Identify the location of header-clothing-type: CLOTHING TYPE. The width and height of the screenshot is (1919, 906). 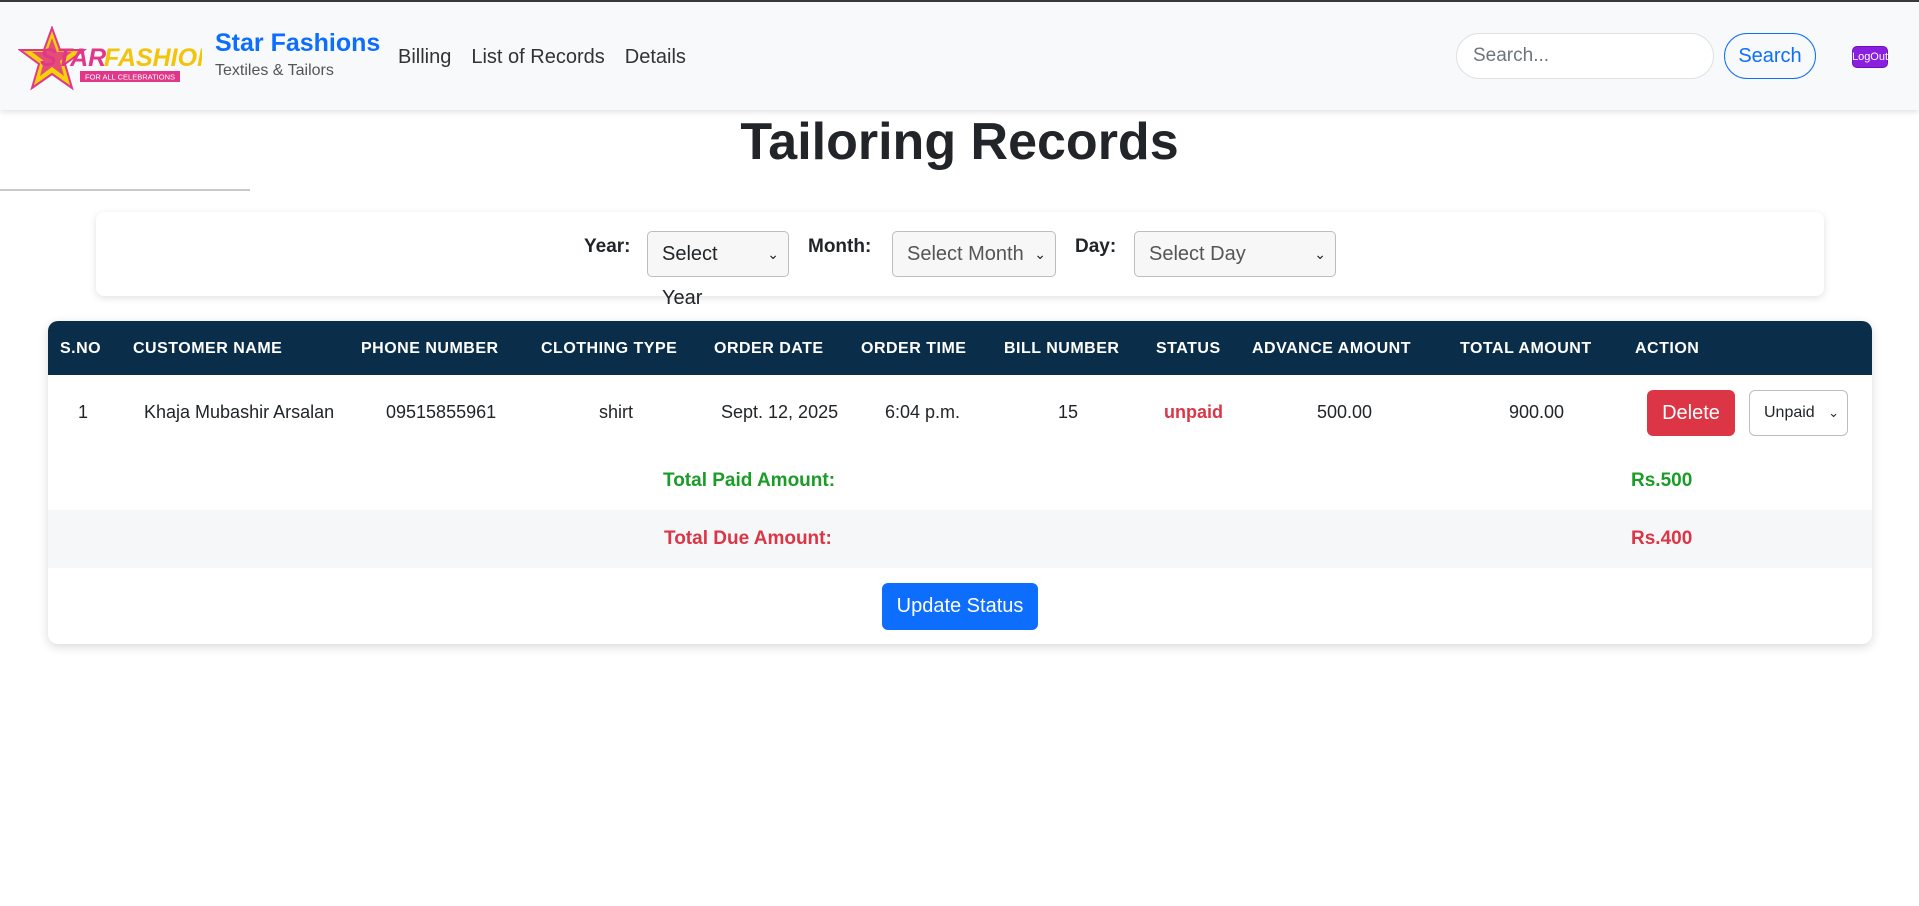
(609, 348).